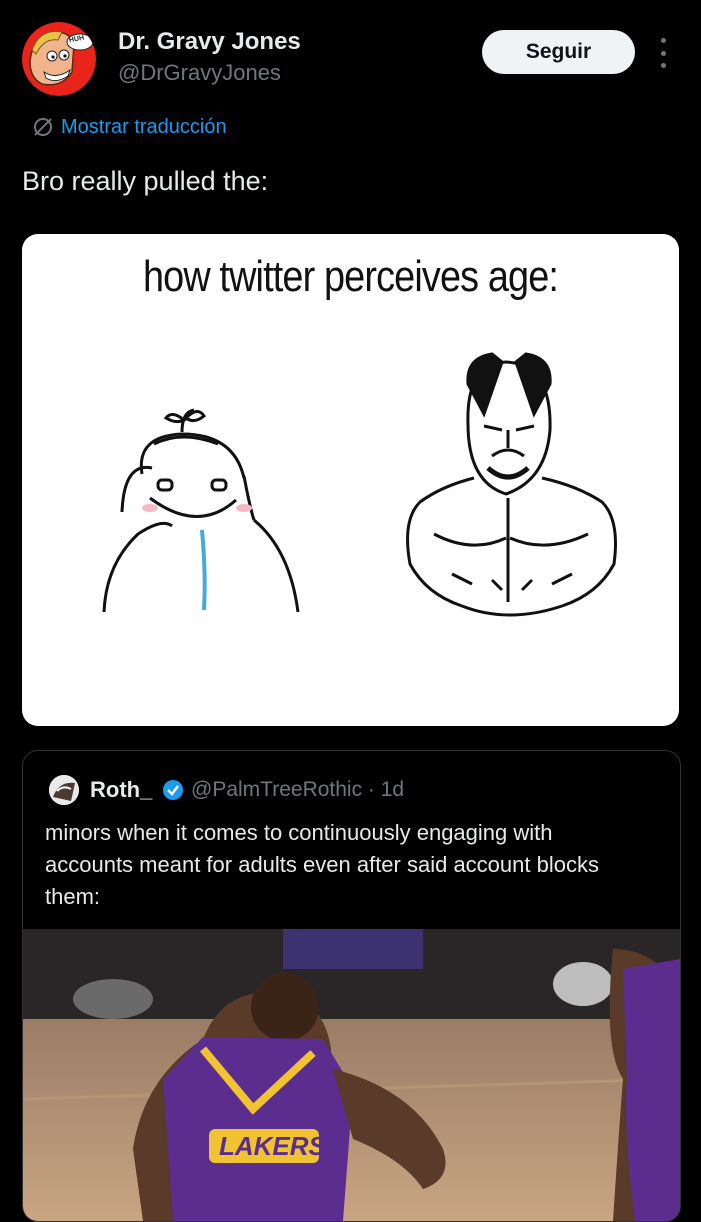 This screenshot has width=701, height=1222. Describe the element at coordinates (663, 53) in the screenshot. I see `more-options-icon` at that location.